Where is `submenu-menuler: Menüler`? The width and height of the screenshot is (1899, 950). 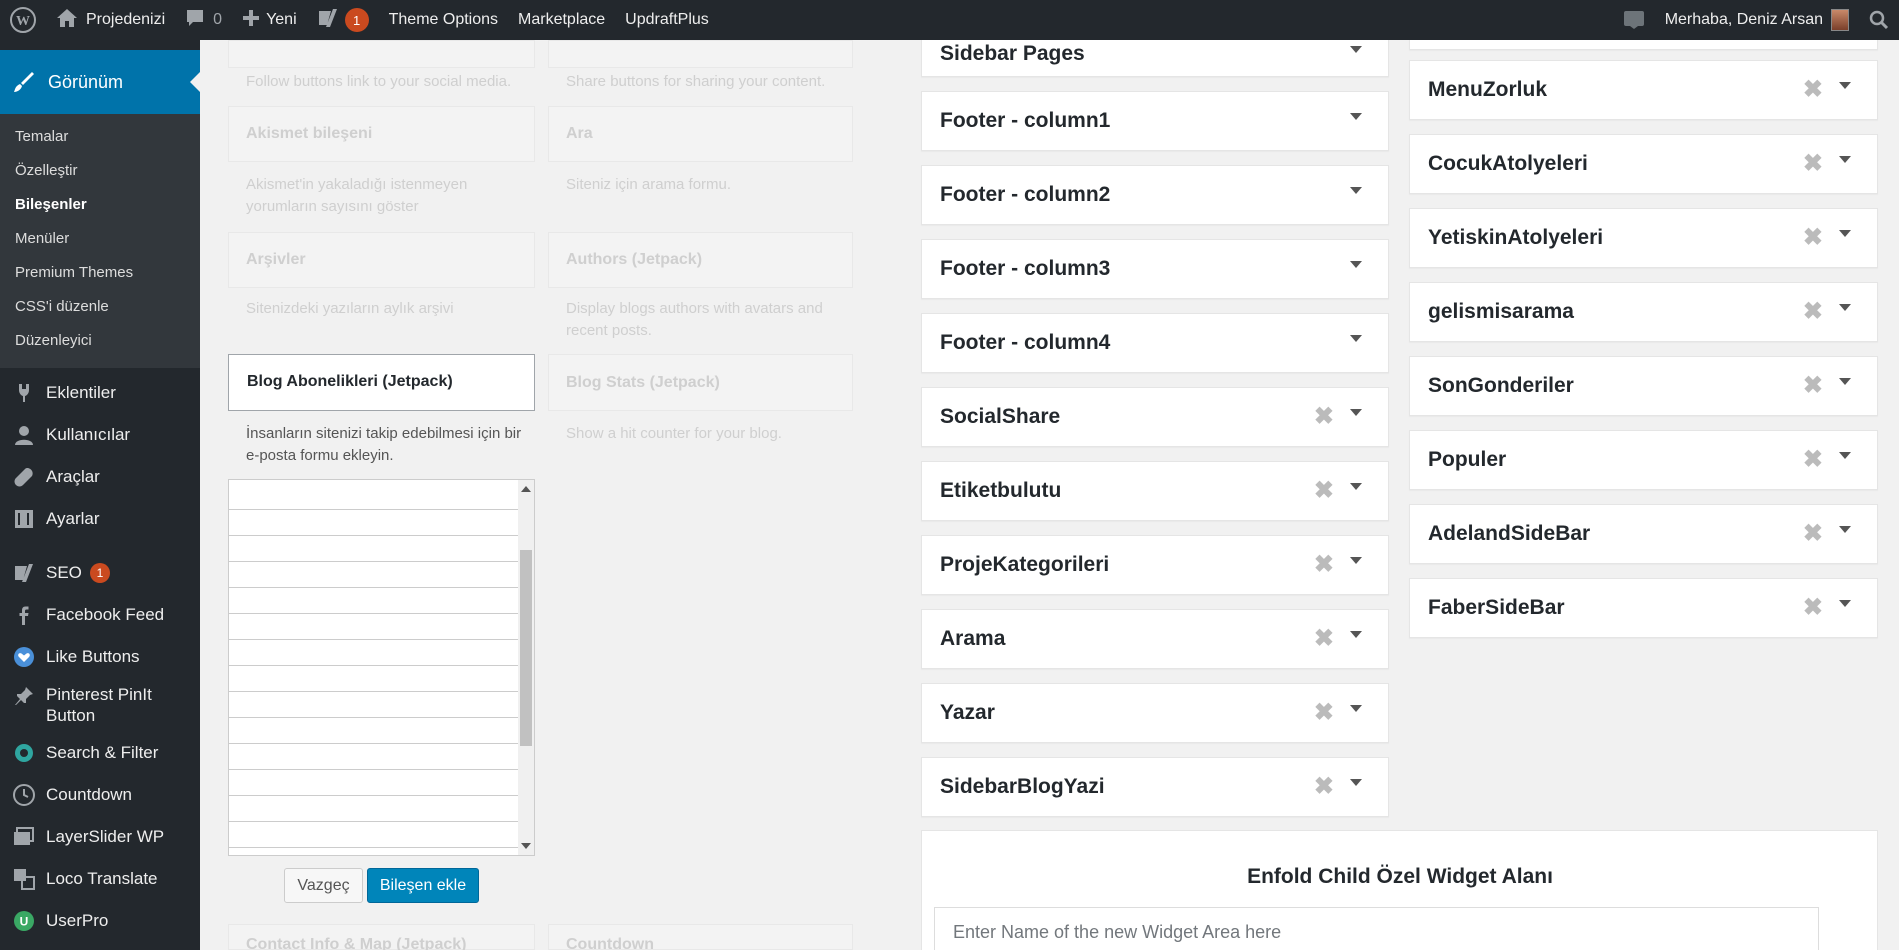 submenu-menuler: Menüler is located at coordinates (100, 239).